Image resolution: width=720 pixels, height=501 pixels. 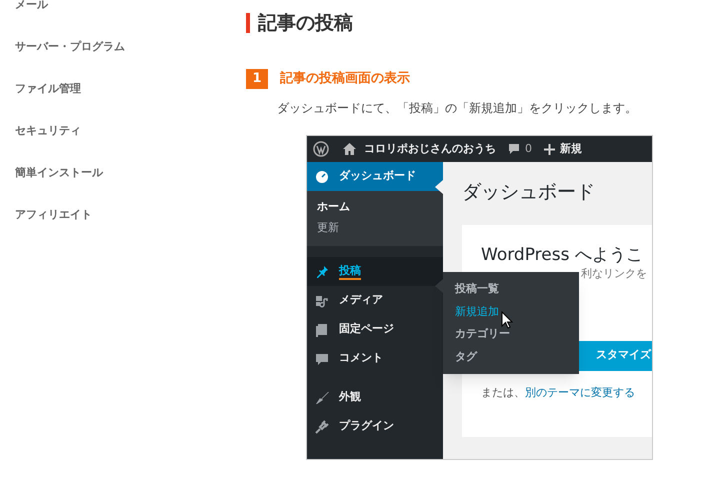 I want to click on plug-icon, so click(x=322, y=427).